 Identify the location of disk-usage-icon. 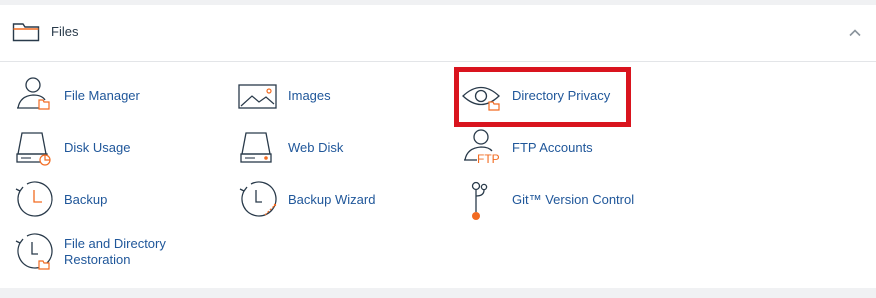
(33, 149).